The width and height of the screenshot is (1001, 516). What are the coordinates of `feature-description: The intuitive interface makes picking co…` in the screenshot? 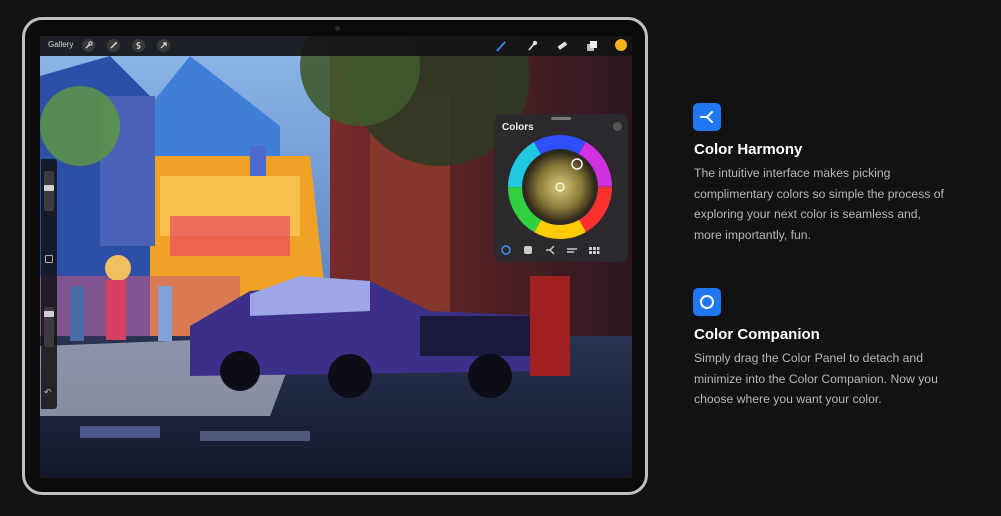 It's located at (836, 204).